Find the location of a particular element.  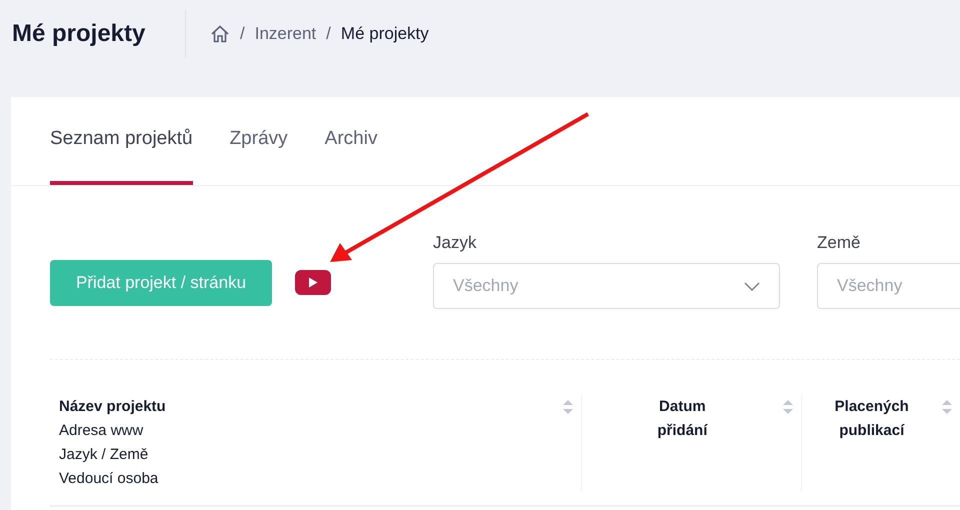

tab: Zprávy is located at coordinates (259, 141).